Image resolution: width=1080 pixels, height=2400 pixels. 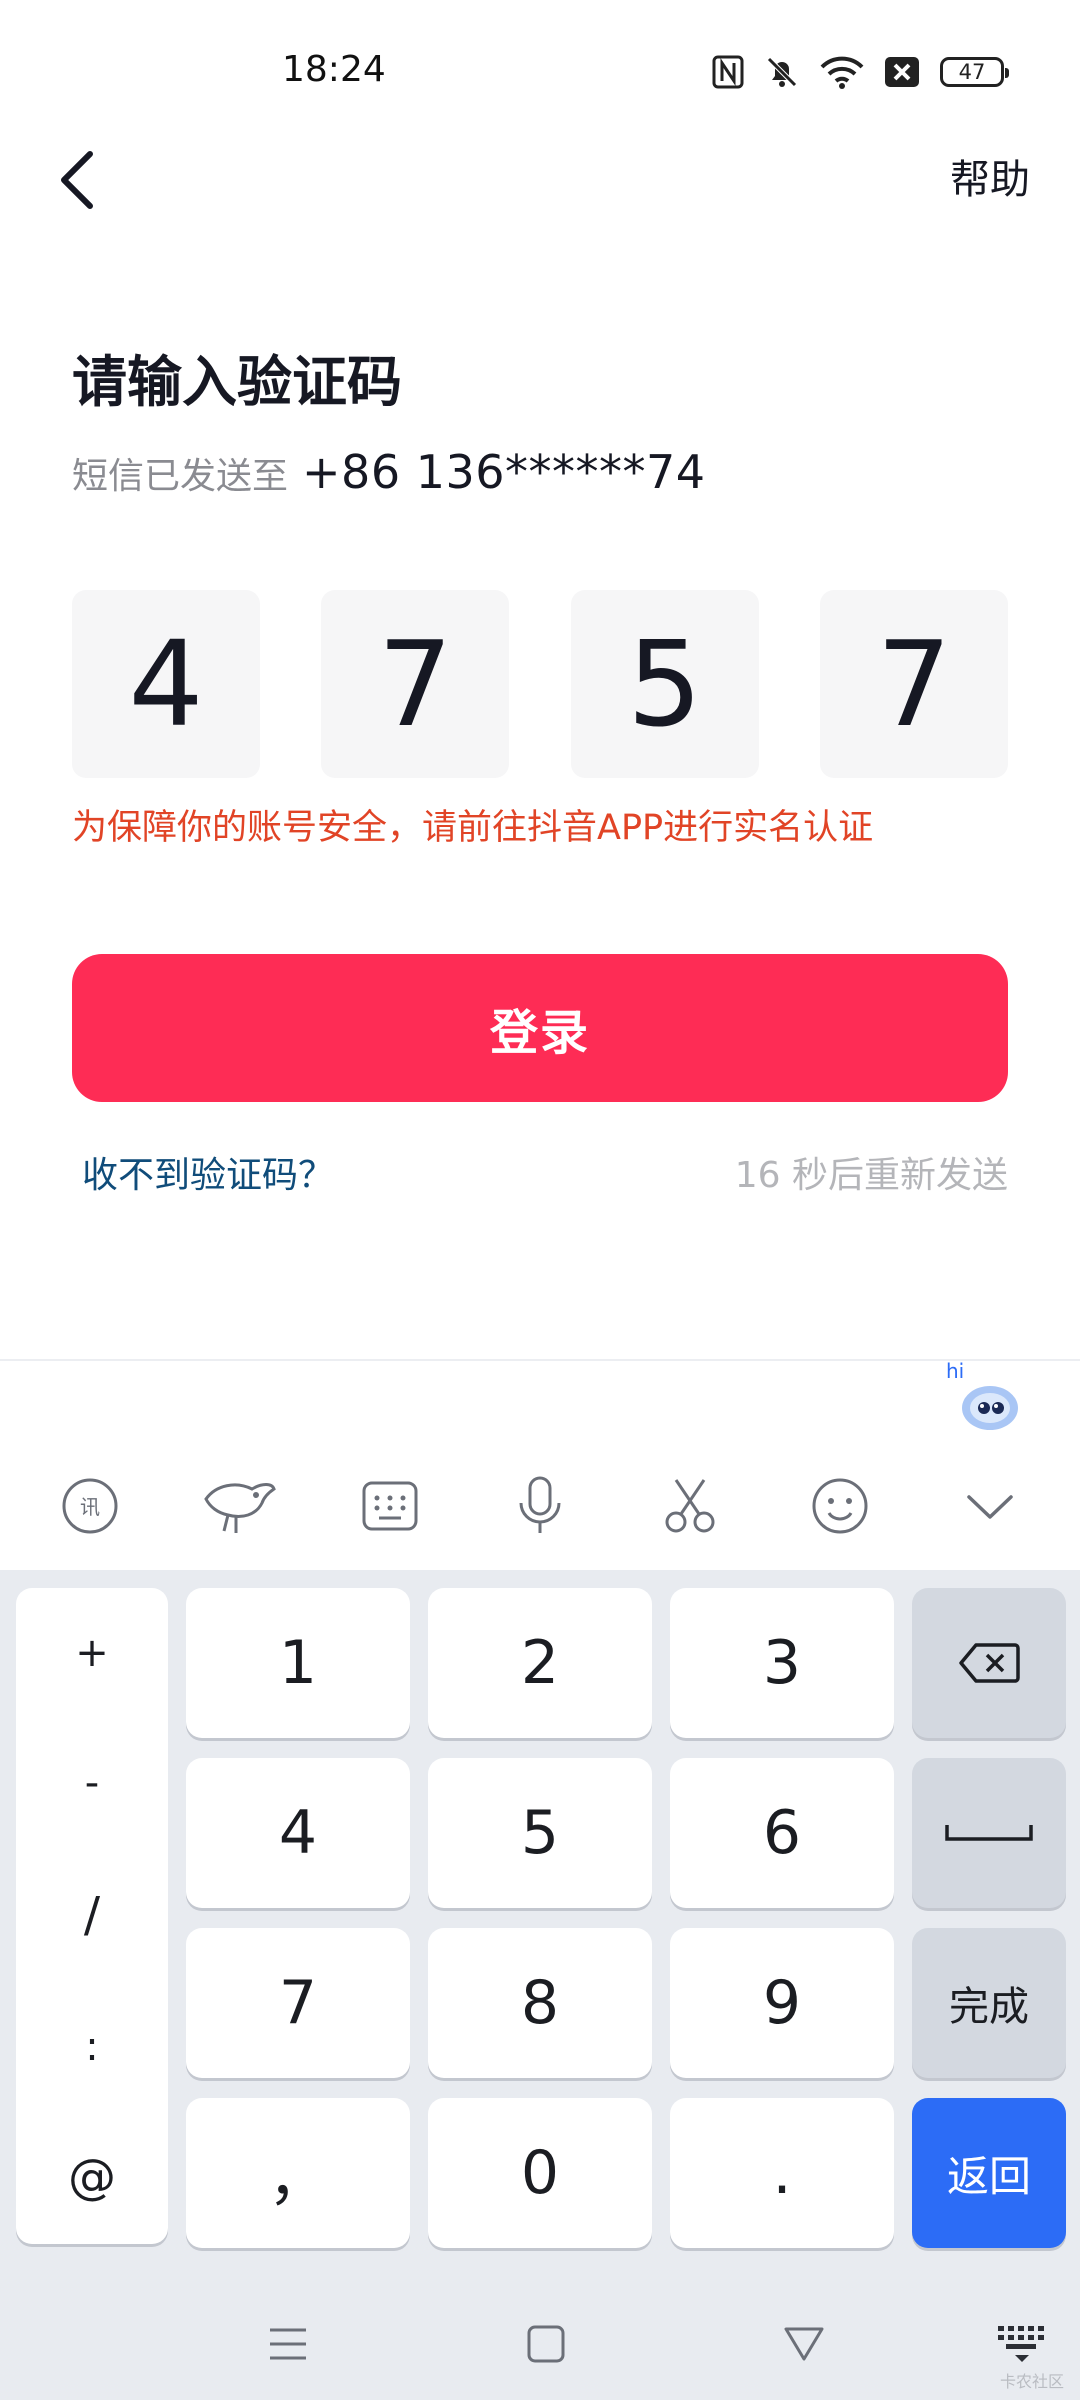 What do you see at coordinates (974, 72) in the screenshot?
I see `battery-icon: 47` at bounding box center [974, 72].